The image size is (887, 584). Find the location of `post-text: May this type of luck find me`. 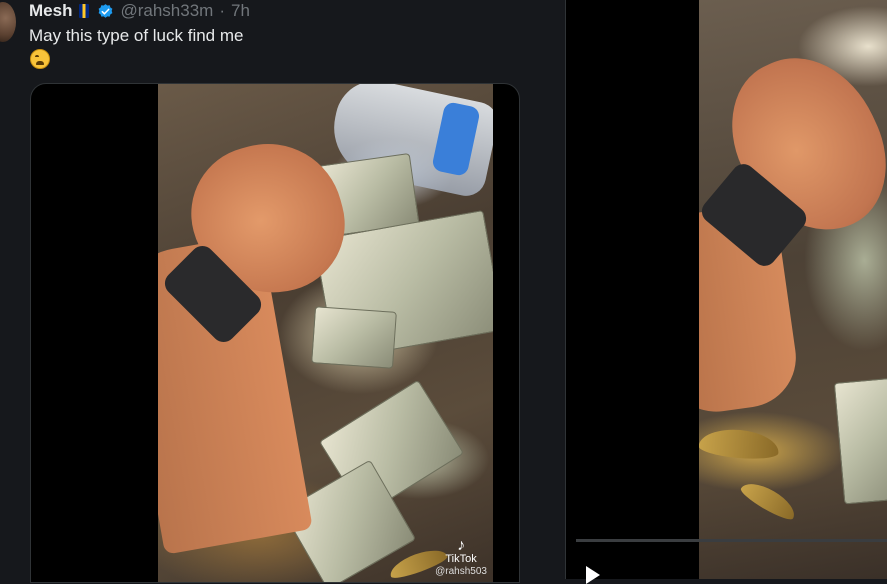

post-text: May this type of luck find me is located at coordinates (136, 35).